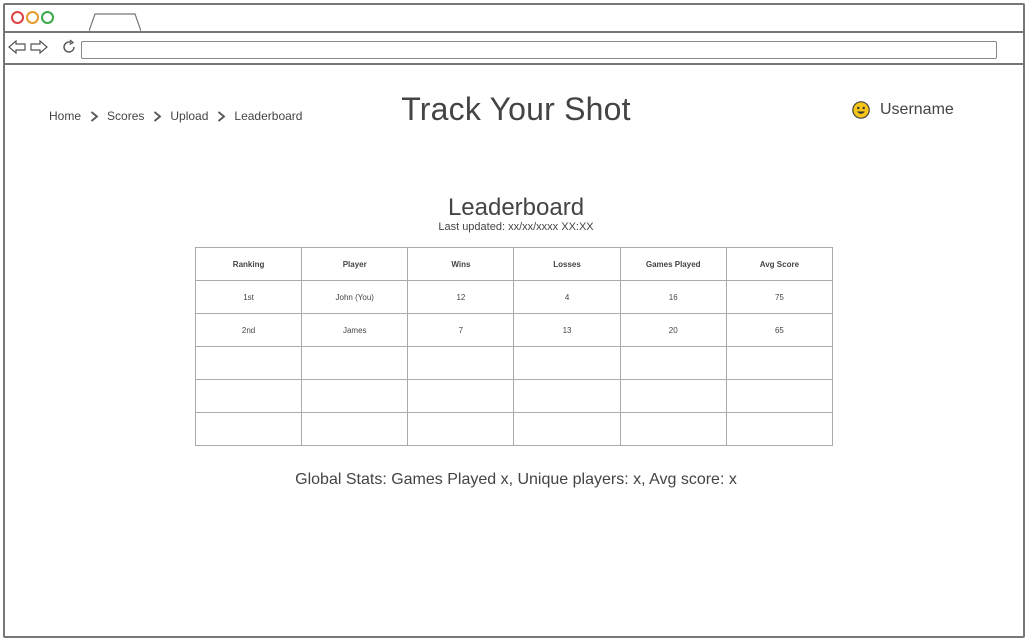 This screenshot has height=642, width=1032. Describe the element at coordinates (32, 17) in the screenshot. I see `minimize-window-button` at that location.